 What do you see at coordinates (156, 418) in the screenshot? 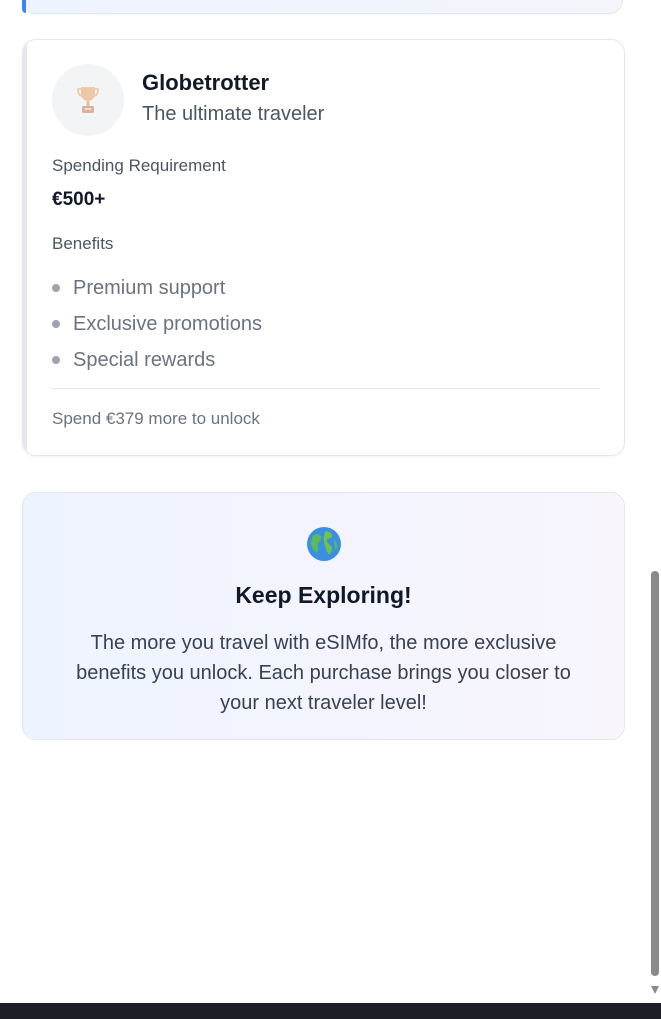
I see `unlock-progress-text: Spend €379 more to unlock` at bounding box center [156, 418].